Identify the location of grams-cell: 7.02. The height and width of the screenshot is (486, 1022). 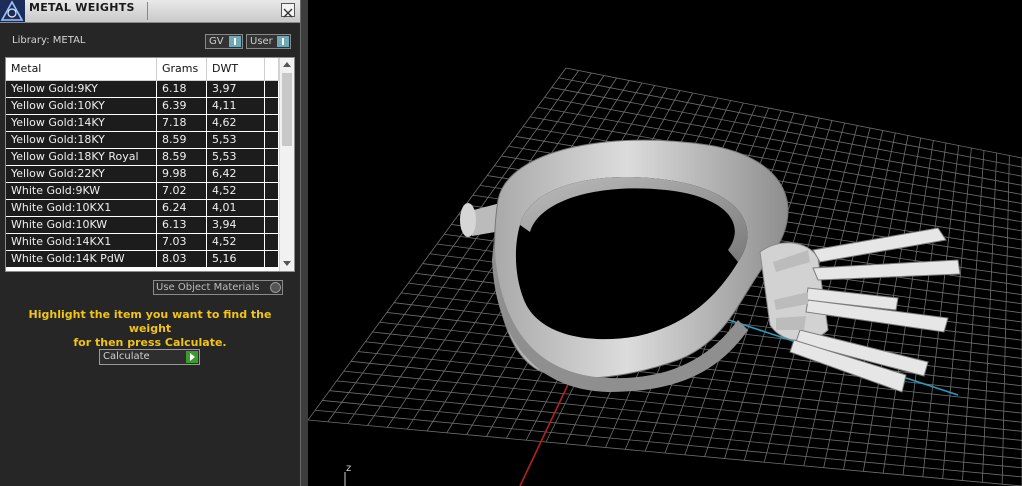
(182, 191).